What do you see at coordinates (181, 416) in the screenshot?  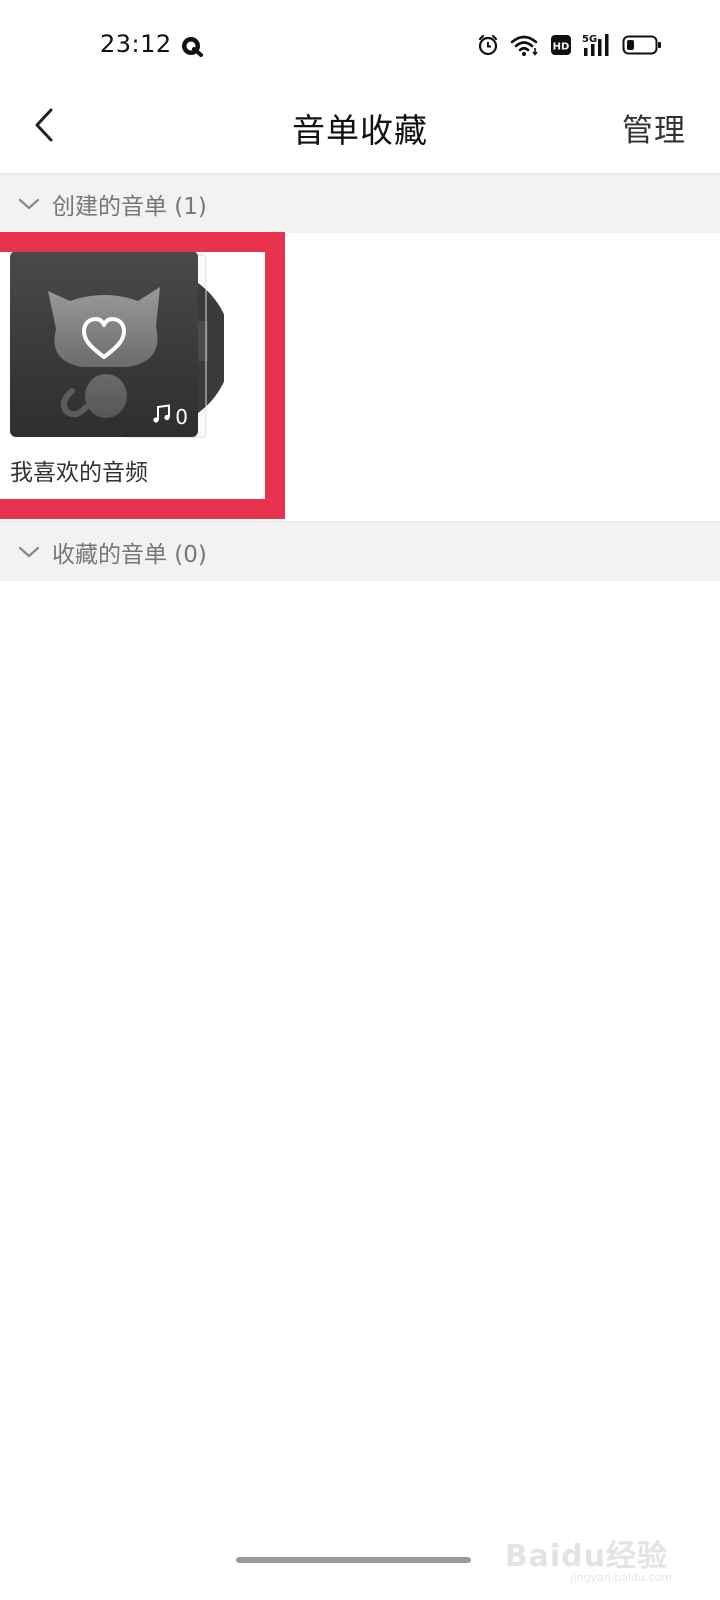 I see `track-count-value: 0` at bounding box center [181, 416].